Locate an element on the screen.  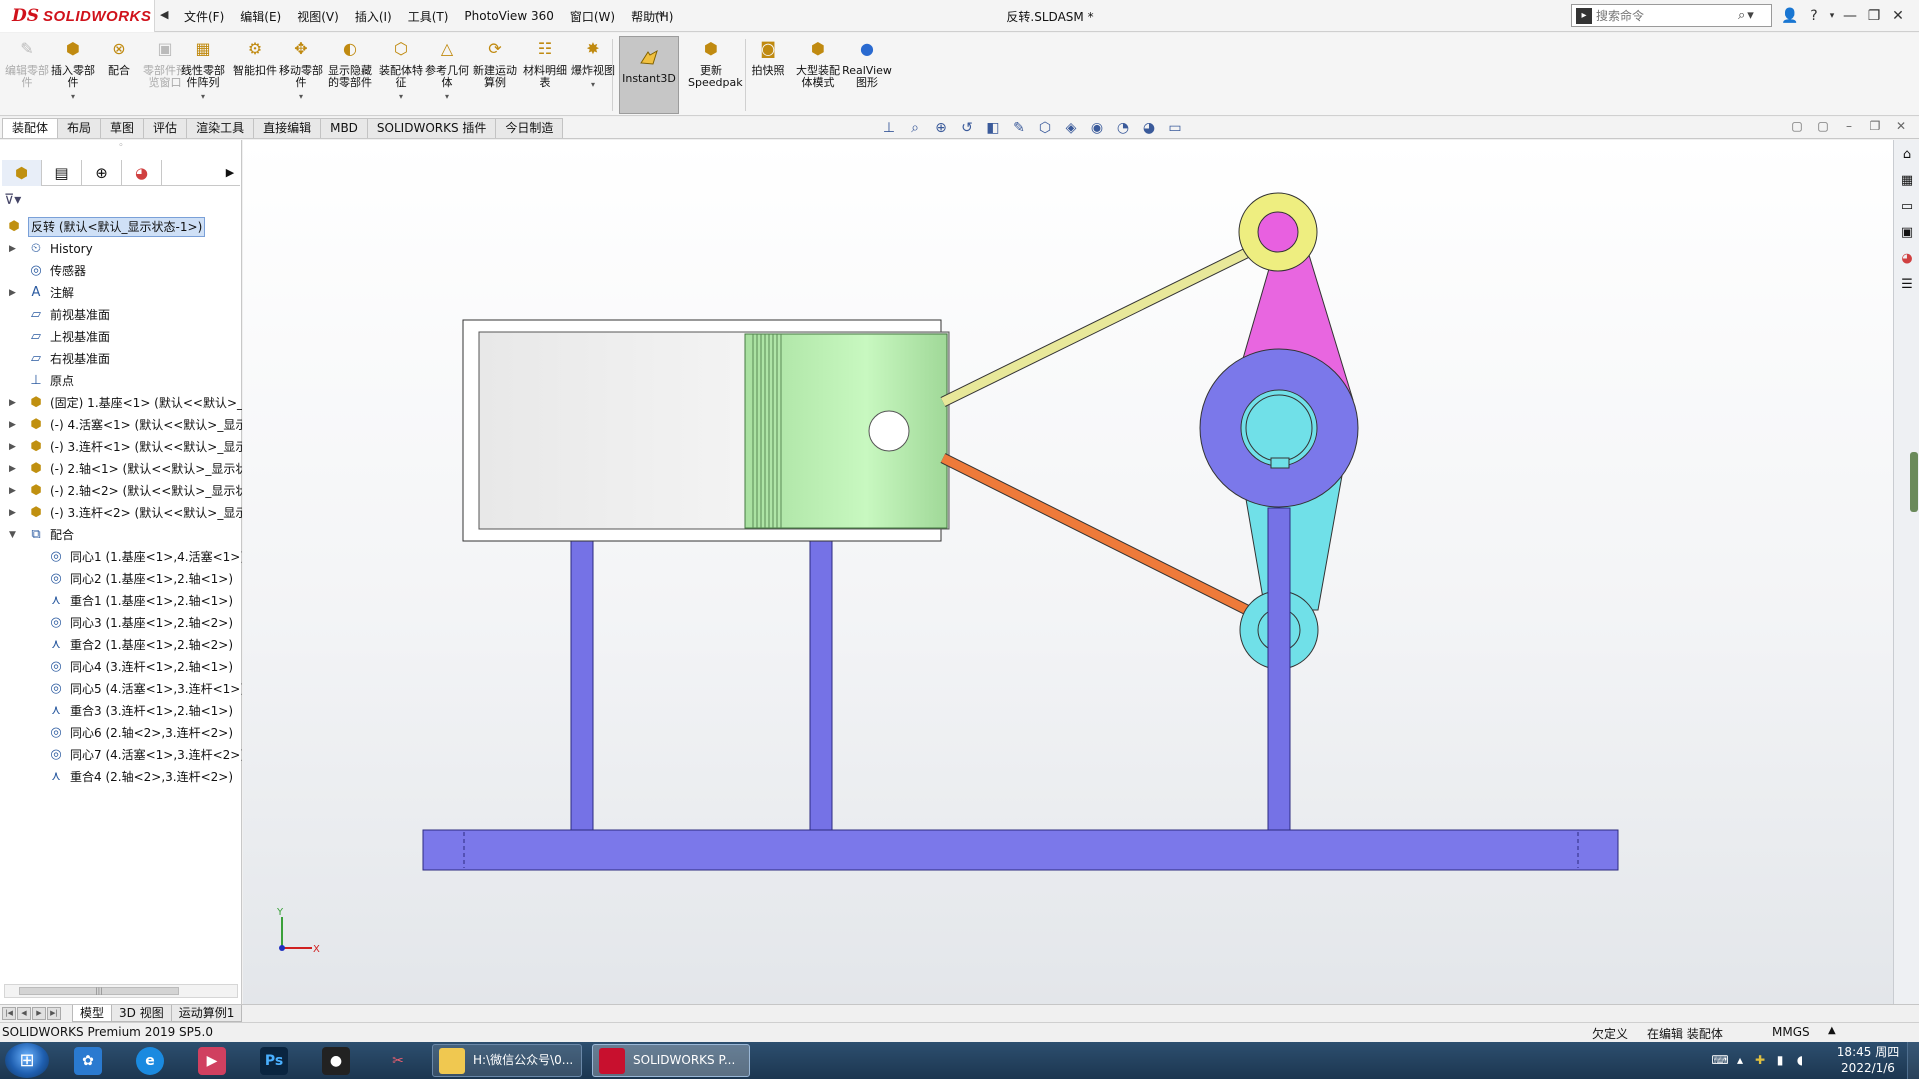
tree-item: ▱ 上视基准面 is located at coordinates (121, 337).